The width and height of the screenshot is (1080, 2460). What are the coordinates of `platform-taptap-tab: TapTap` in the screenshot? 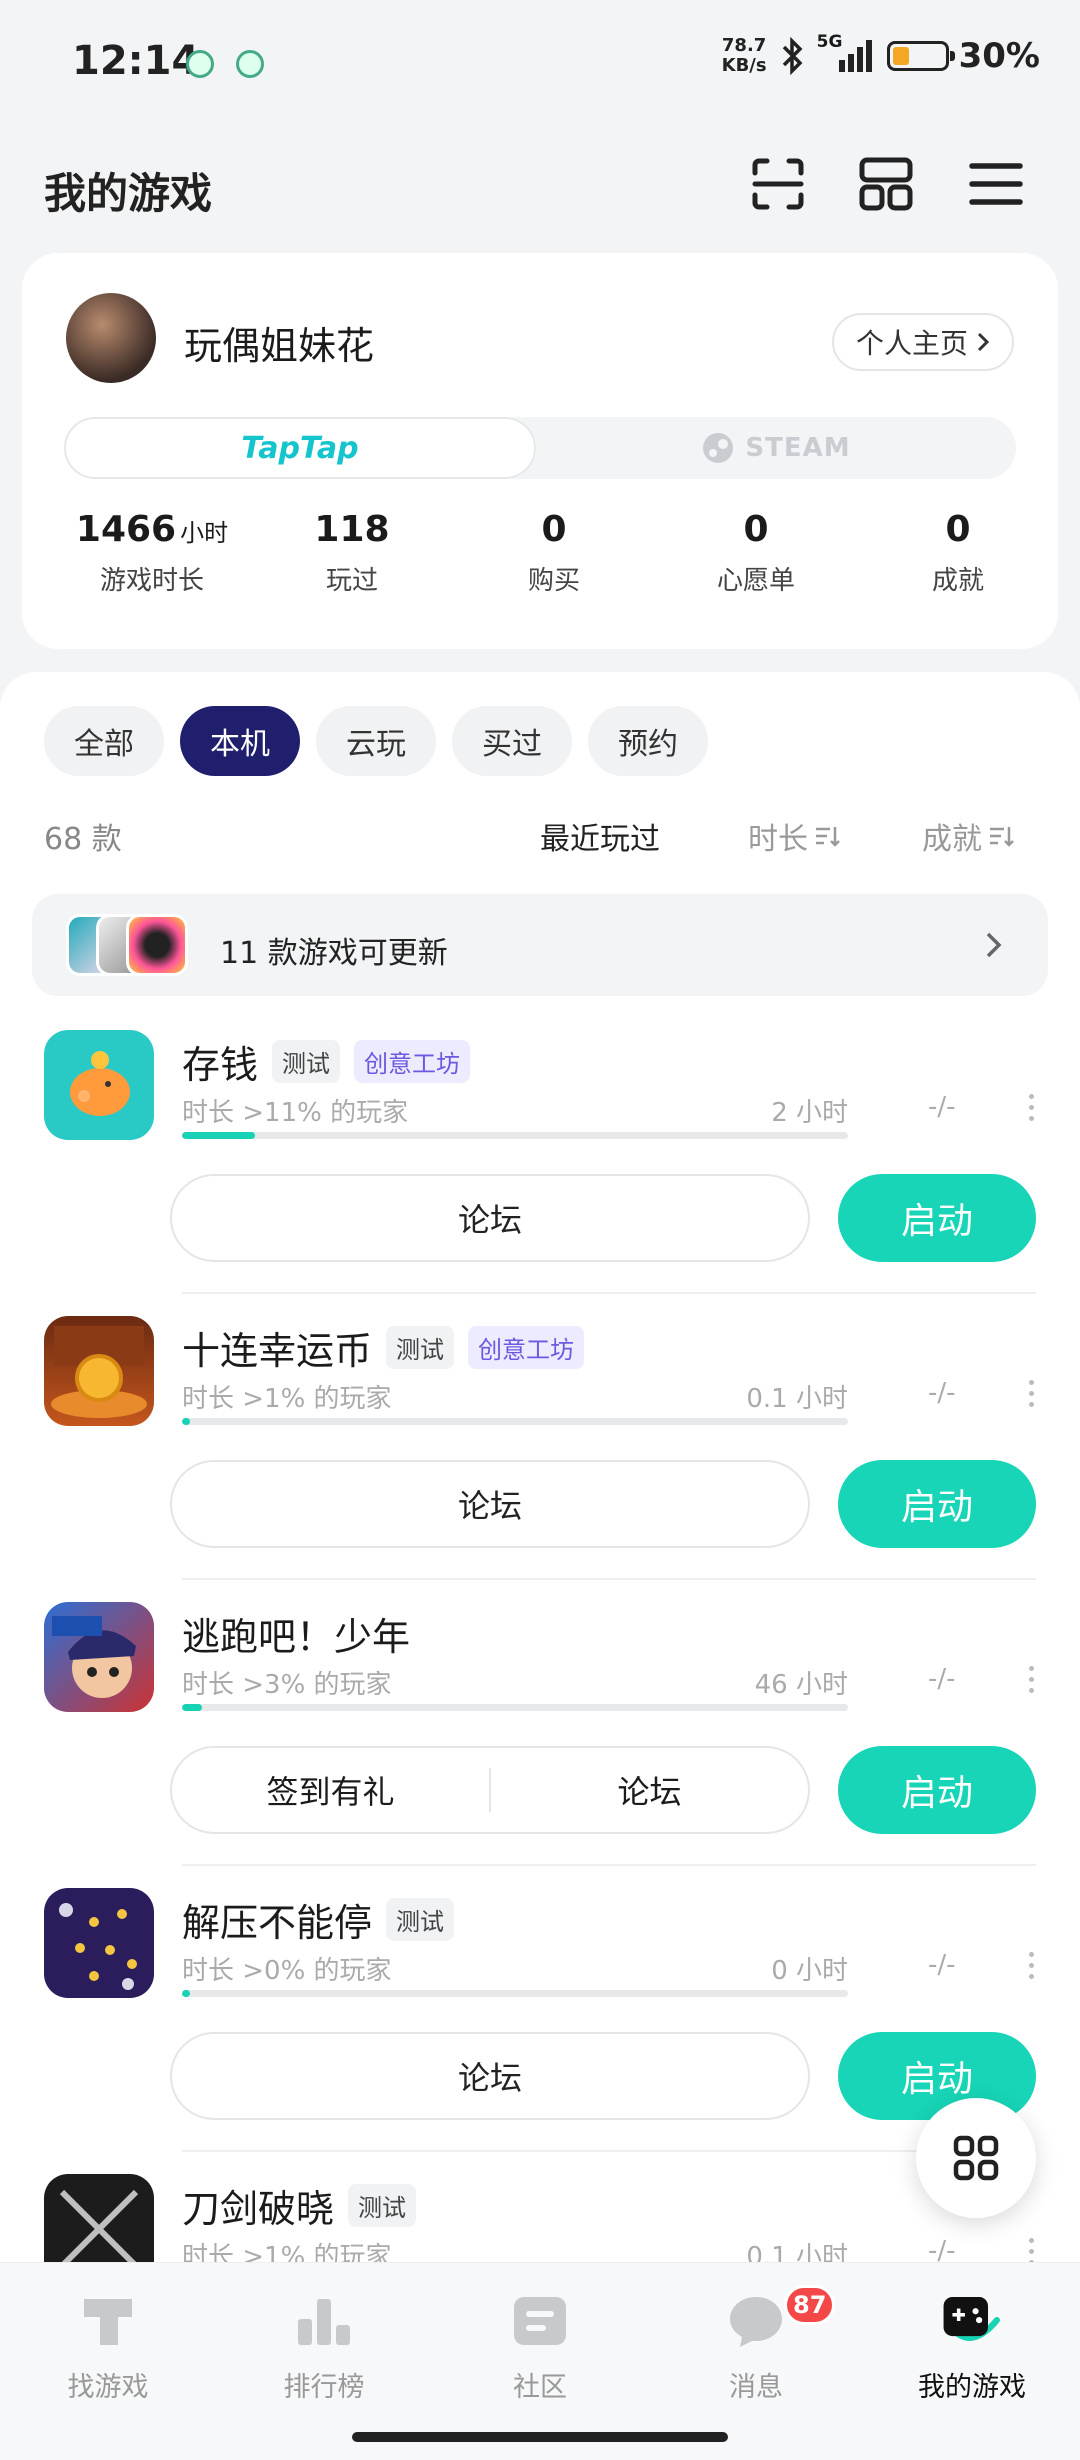 It's located at (300, 448).